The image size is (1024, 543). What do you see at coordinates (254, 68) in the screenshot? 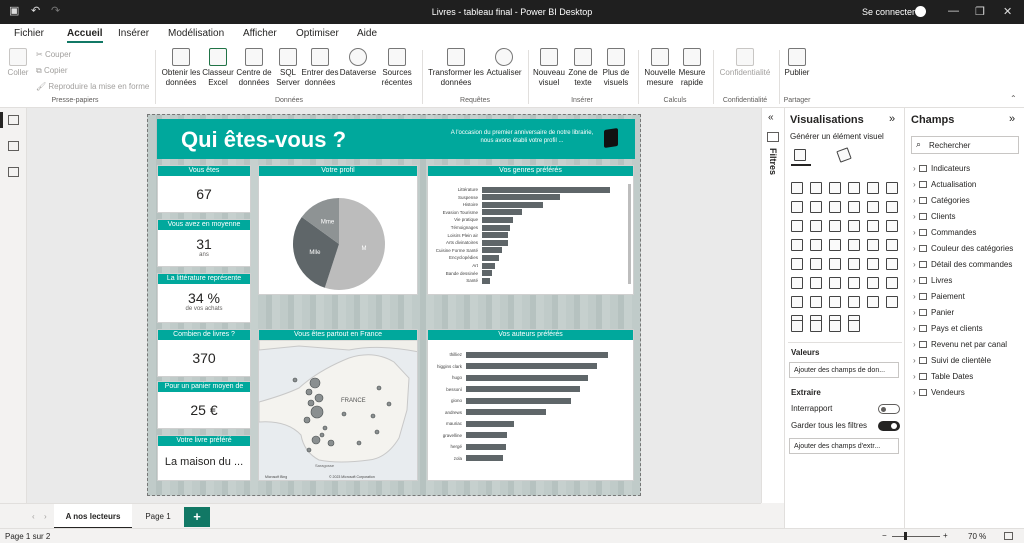
I see `datahub-button: Centre de données` at bounding box center [254, 68].